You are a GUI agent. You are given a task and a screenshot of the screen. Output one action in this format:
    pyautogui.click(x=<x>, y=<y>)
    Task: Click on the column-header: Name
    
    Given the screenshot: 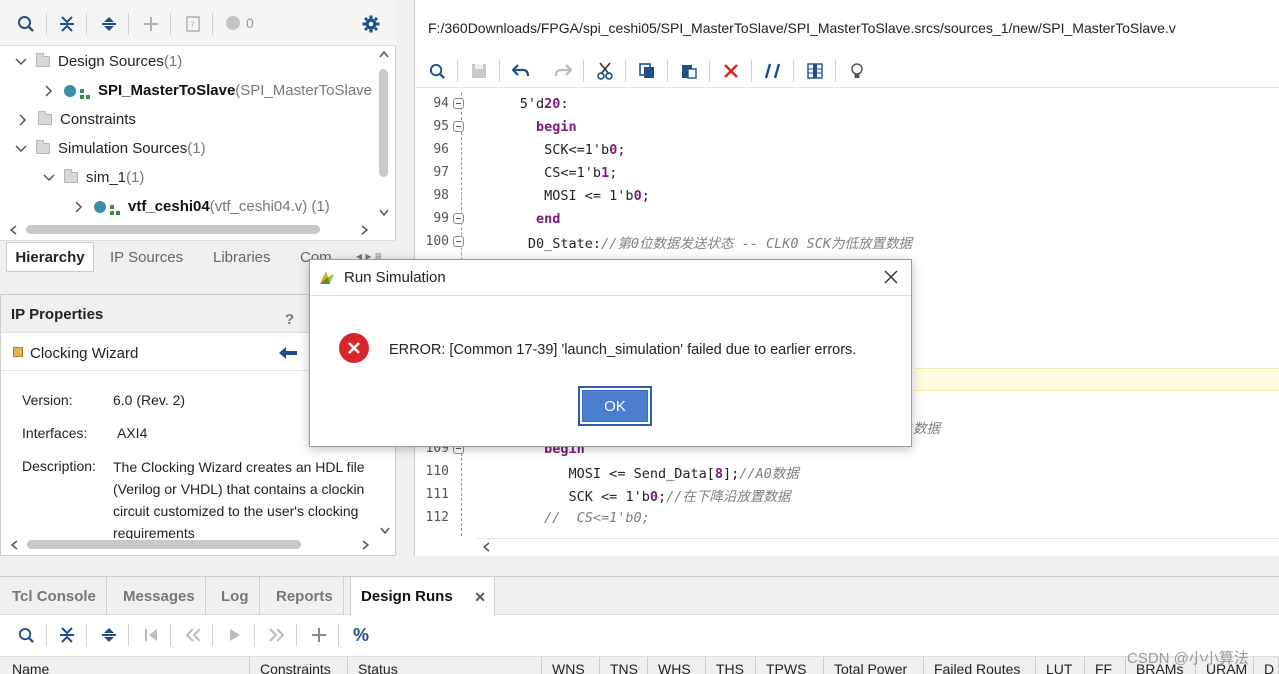 What is the action you would take?
    pyautogui.click(x=126, y=665)
    